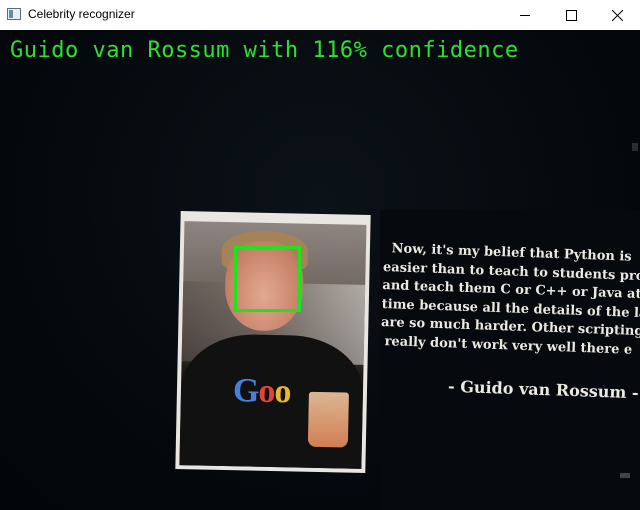  I want to click on minimize-button, so click(525, 15).